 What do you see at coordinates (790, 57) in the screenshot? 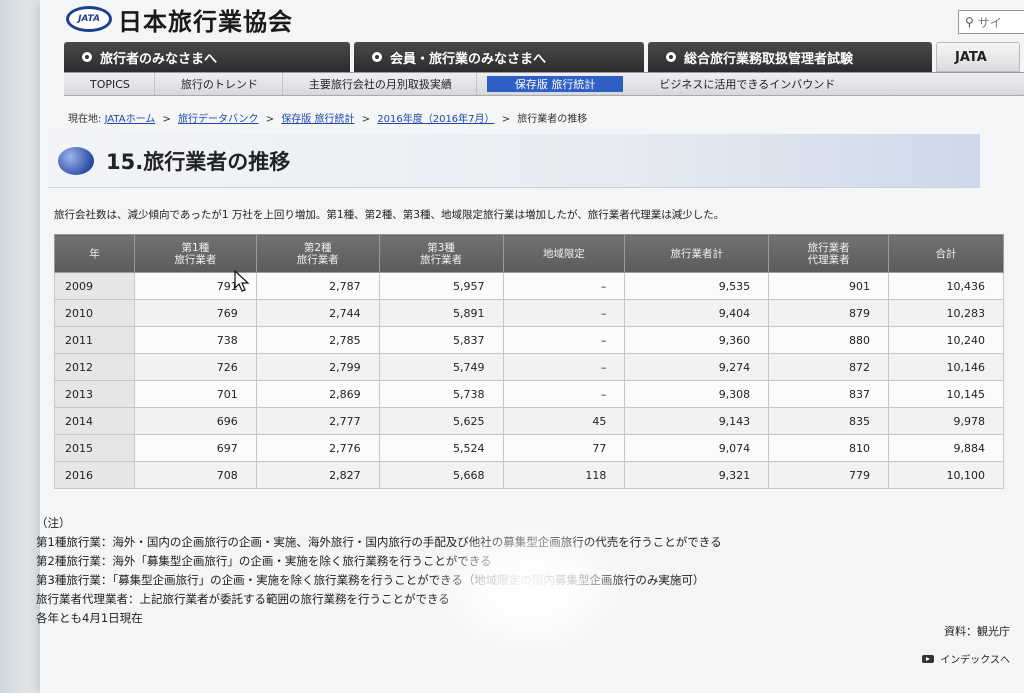
I see `tab-exam: 総合旅行業務取扱管理者試験` at bounding box center [790, 57].